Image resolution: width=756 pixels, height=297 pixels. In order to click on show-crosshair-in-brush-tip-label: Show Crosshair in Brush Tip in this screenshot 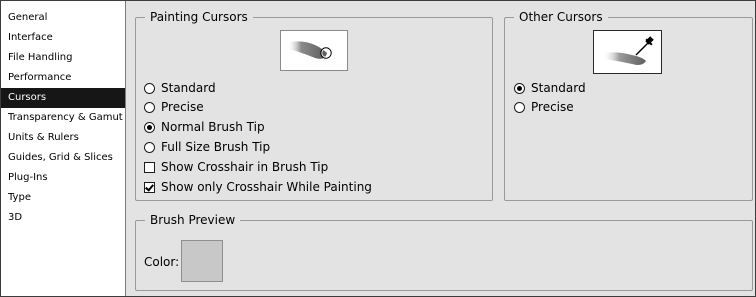, I will do `click(245, 167)`.